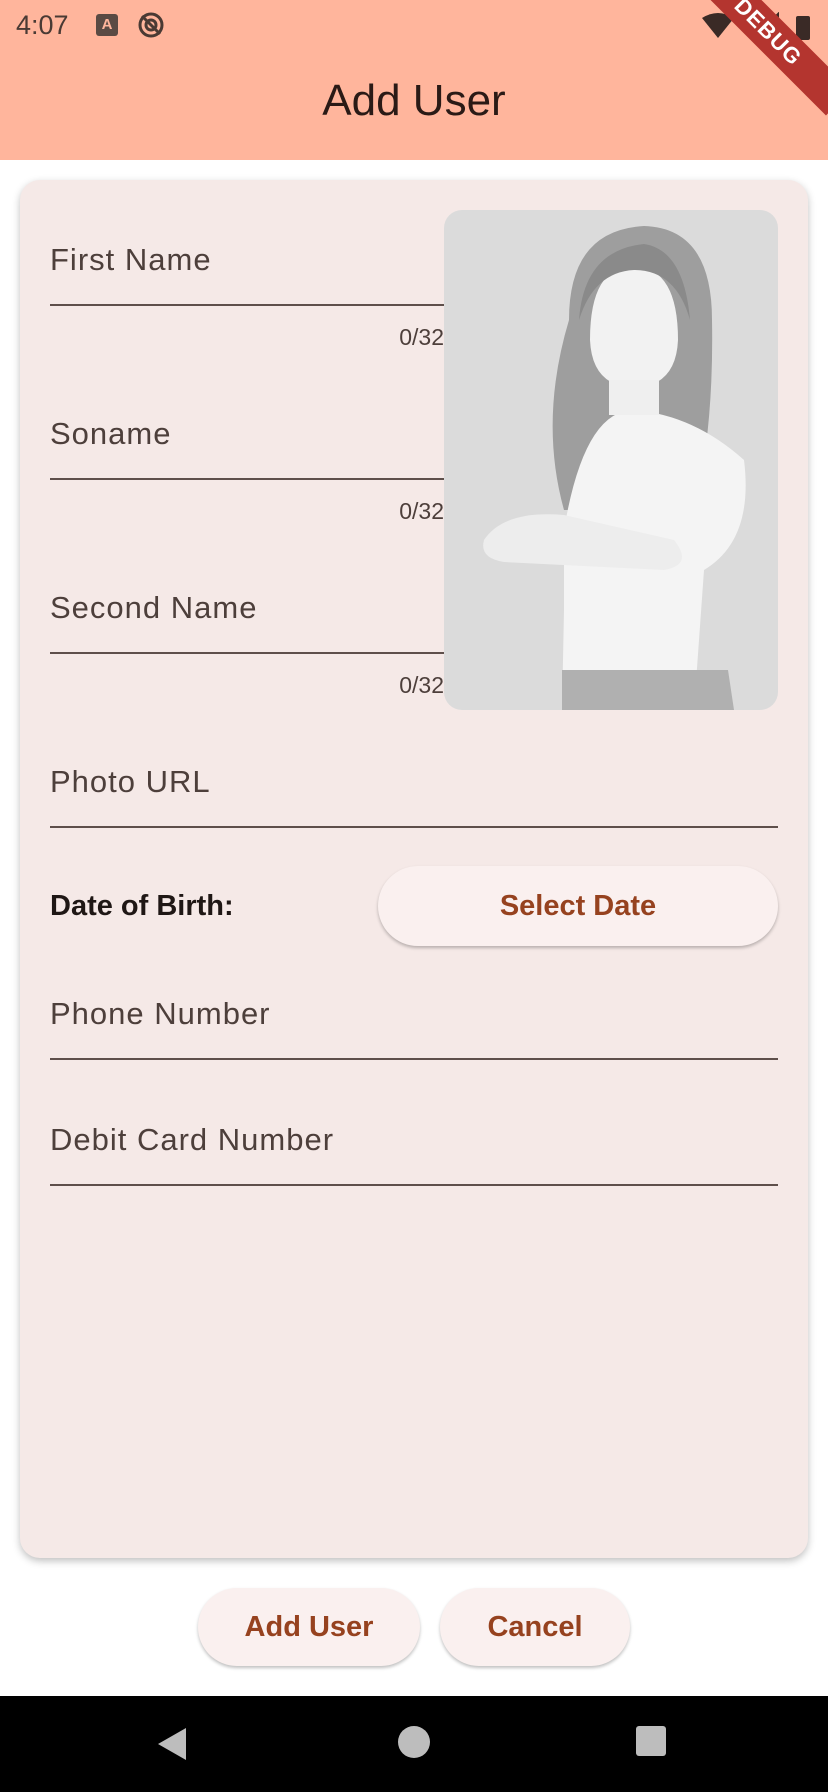 This screenshot has width=828, height=1792. Describe the element at coordinates (151, 25) in the screenshot. I see `sync-off-icon` at that location.